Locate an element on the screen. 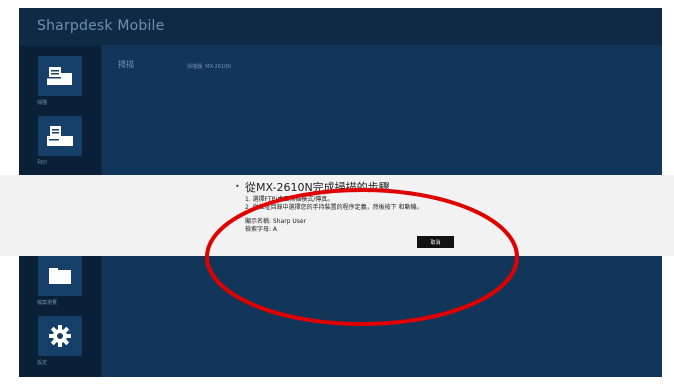 This screenshot has width=674, height=384. scan-icon is located at coordinates (59, 76).